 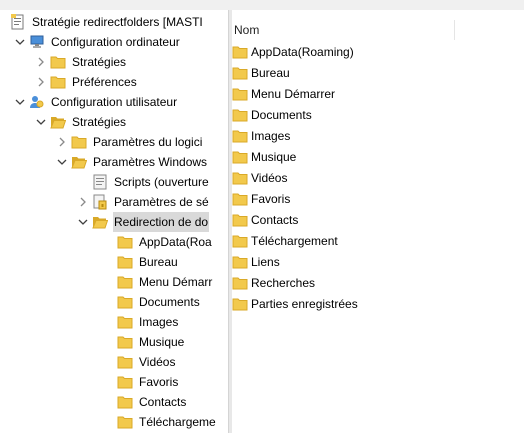 What do you see at coordinates (270, 73) in the screenshot?
I see `list-item-label: Bureau` at bounding box center [270, 73].